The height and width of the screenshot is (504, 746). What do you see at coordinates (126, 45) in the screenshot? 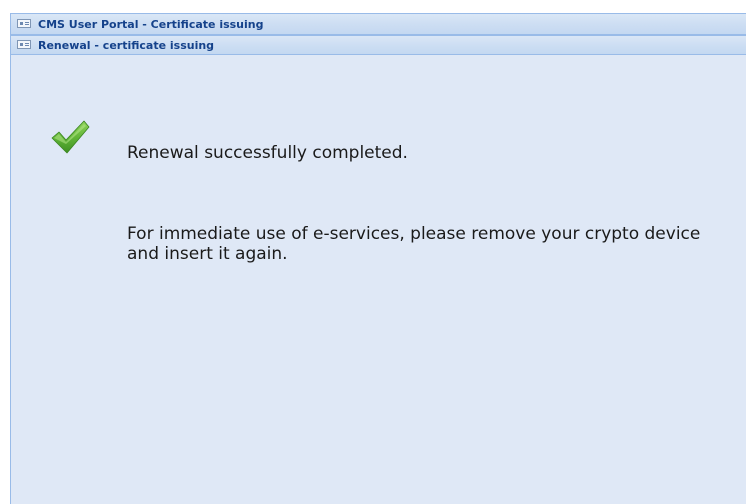
I see `inner-window-title: Renewal - certificate issuing` at bounding box center [126, 45].